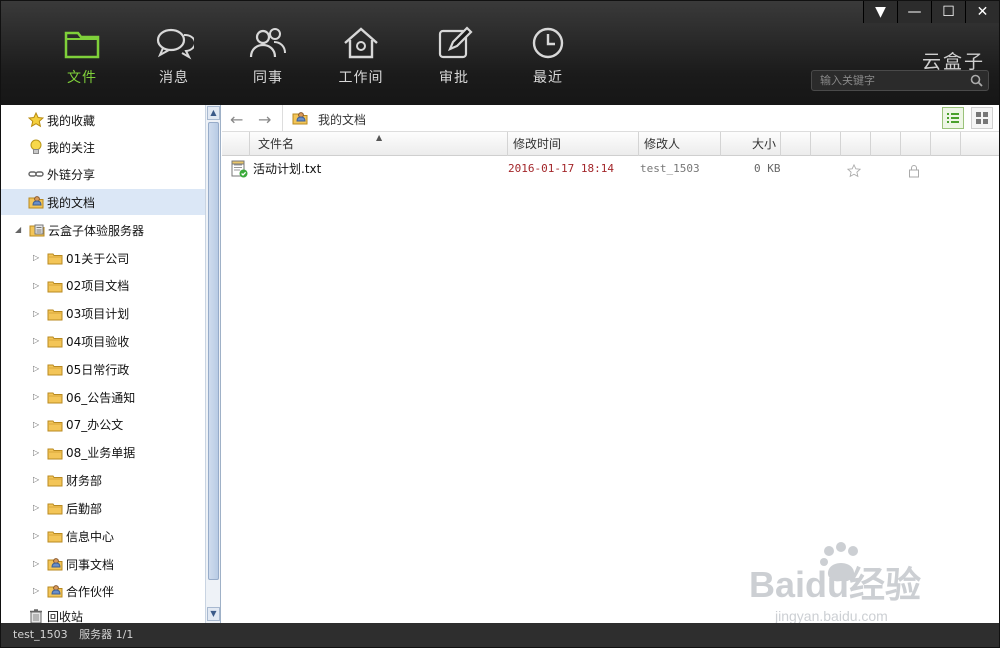 The width and height of the screenshot is (1000, 648). Describe the element at coordinates (103, 286) in the screenshot. I see `sidebar-item-folder: ▷ 02项目文档` at that location.